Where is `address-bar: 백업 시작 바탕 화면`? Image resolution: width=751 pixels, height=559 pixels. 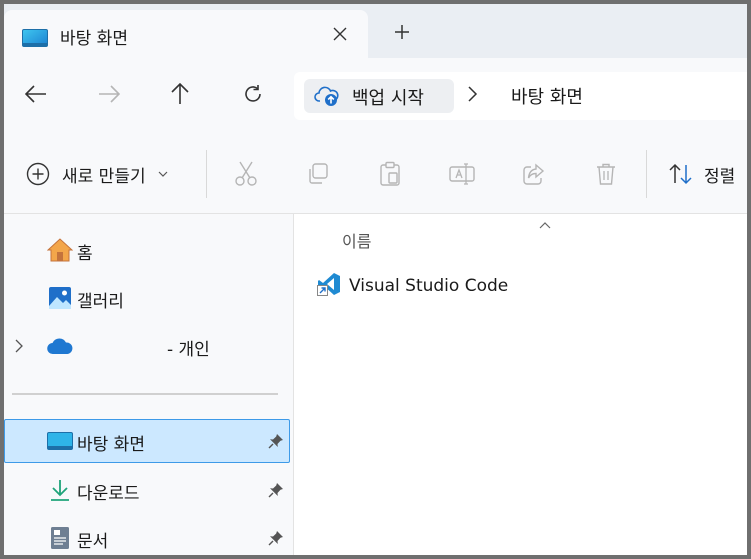
address-bar: 백업 시작 바탕 화면 is located at coordinates (520, 96).